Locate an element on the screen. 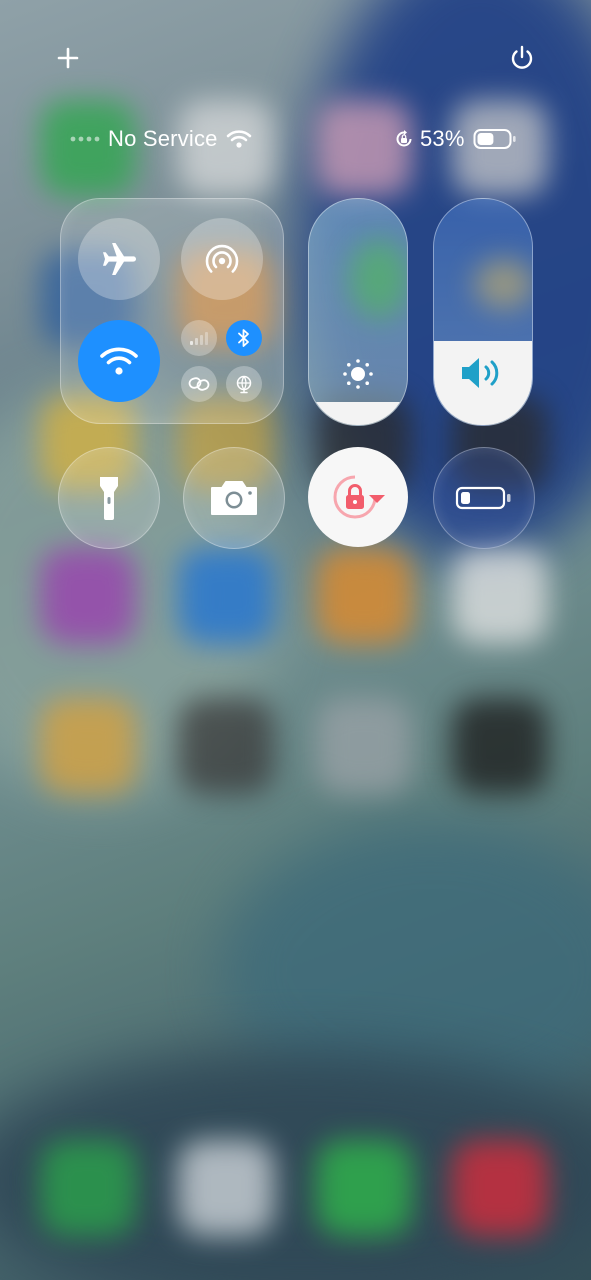 The height and width of the screenshot is (1280, 591). vpn-toggle is located at coordinates (244, 384).